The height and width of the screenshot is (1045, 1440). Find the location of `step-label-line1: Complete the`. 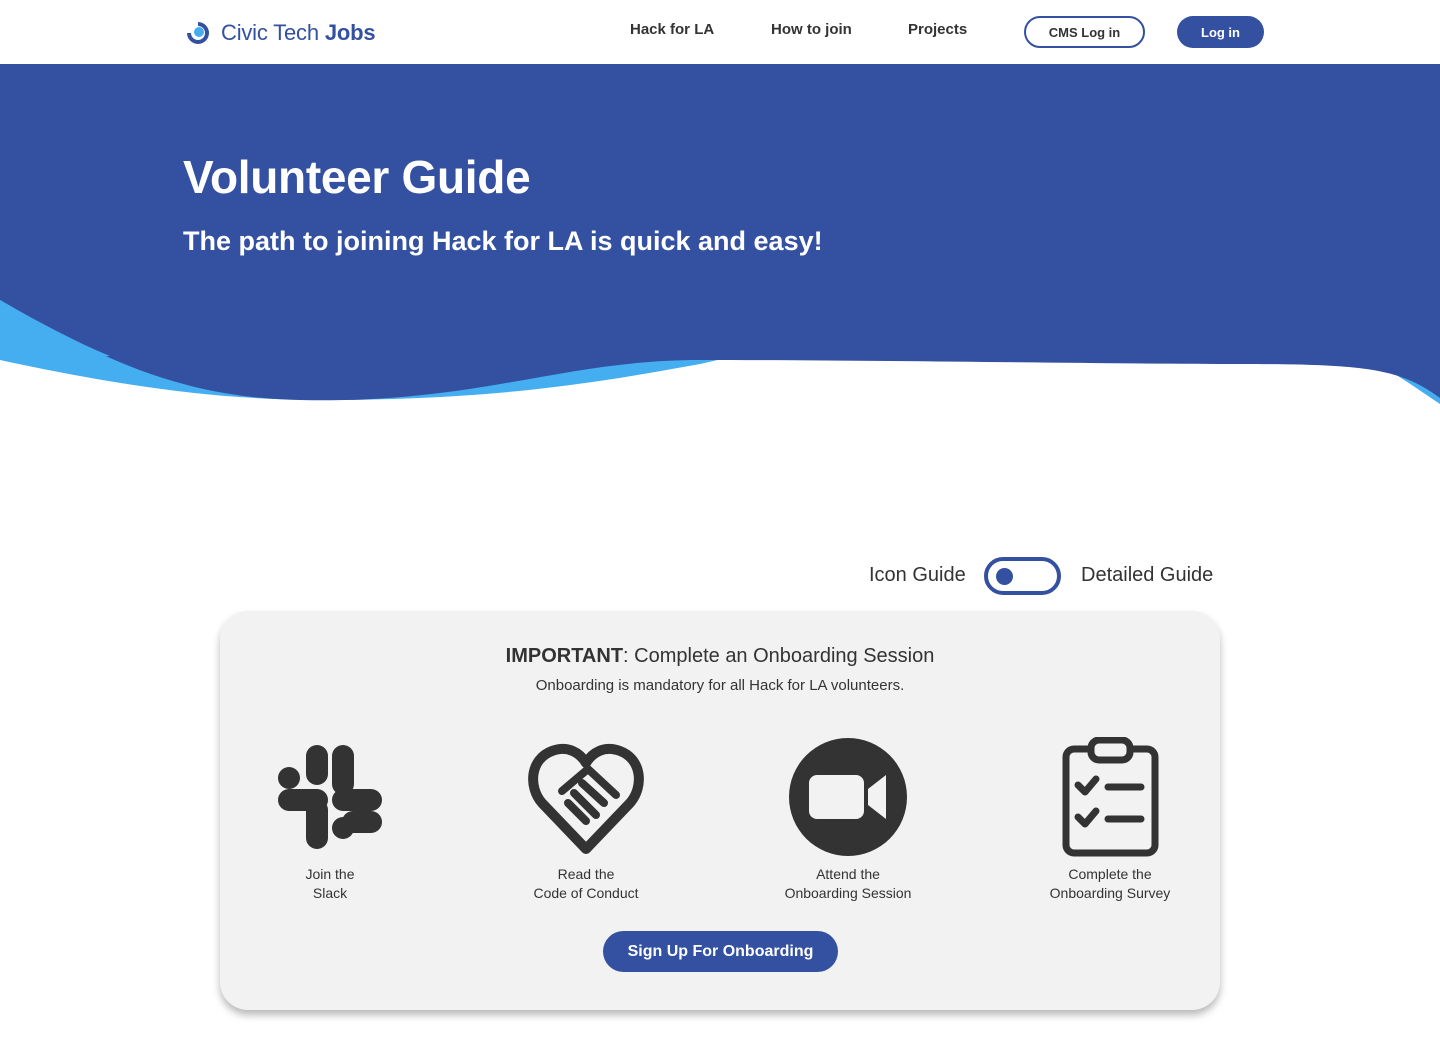

step-label-line1: Complete the is located at coordinates (1110, 874).